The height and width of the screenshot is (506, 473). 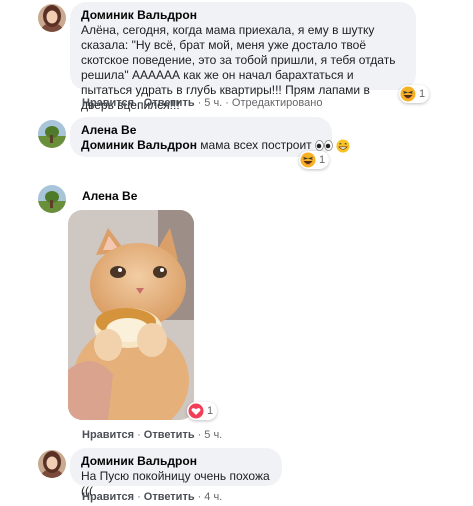 What do you see at coordinates (256, 145) in the screenshot?
I see `comment-body: мама всех построит` at bounding box center [256, 145].